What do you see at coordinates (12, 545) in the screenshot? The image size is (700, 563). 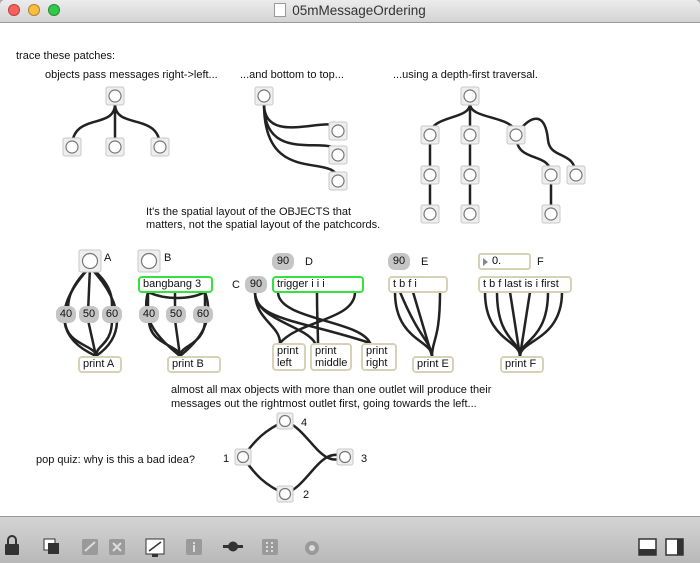 I see `lock-icon` at bounding box center [12, 545].